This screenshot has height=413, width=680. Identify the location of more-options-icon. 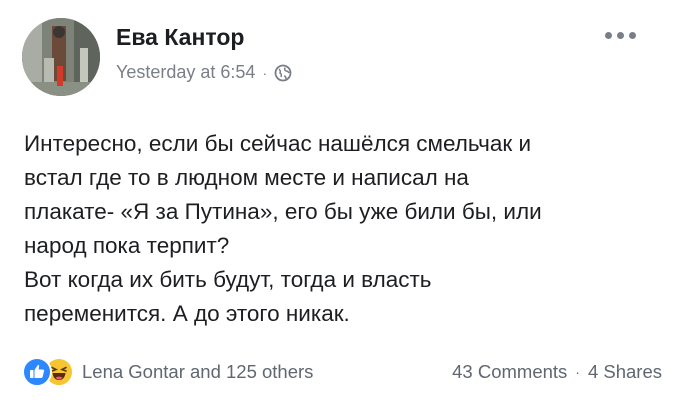
(625, 35).